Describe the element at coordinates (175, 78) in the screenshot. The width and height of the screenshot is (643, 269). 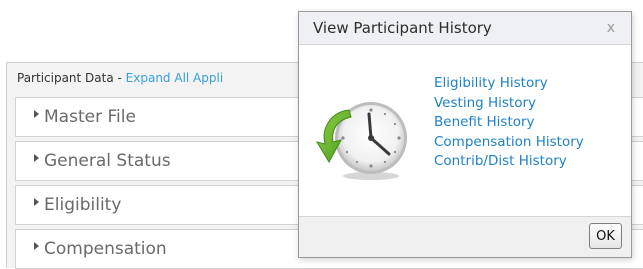
I see `expand-all-link: Expand All Appli` at that location.